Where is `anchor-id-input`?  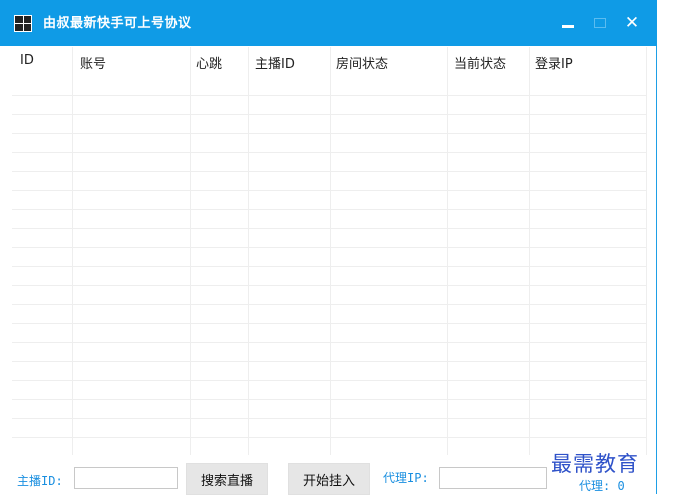 anchor-id-input is located at coordinates (126, 478).